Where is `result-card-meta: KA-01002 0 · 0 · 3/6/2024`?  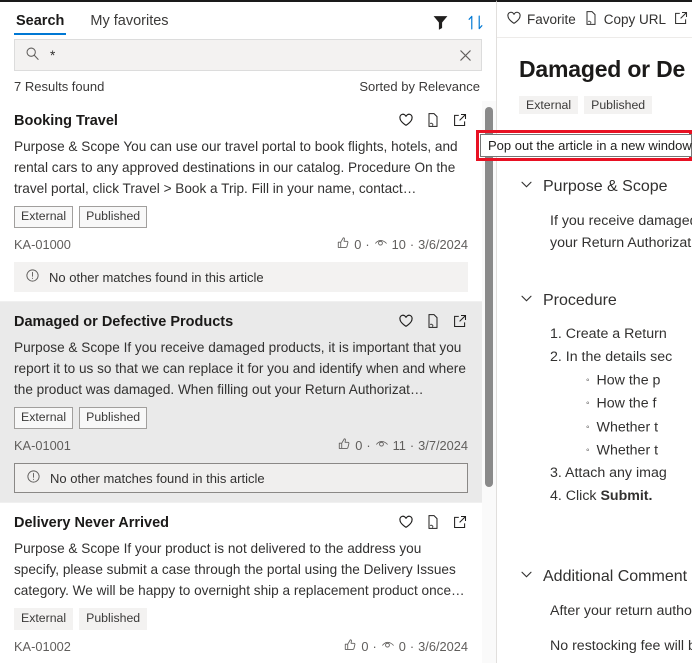
result-card-meta: KA-01002 0 · 0 · 3/6/2024 is located at coordinates (241, 646).